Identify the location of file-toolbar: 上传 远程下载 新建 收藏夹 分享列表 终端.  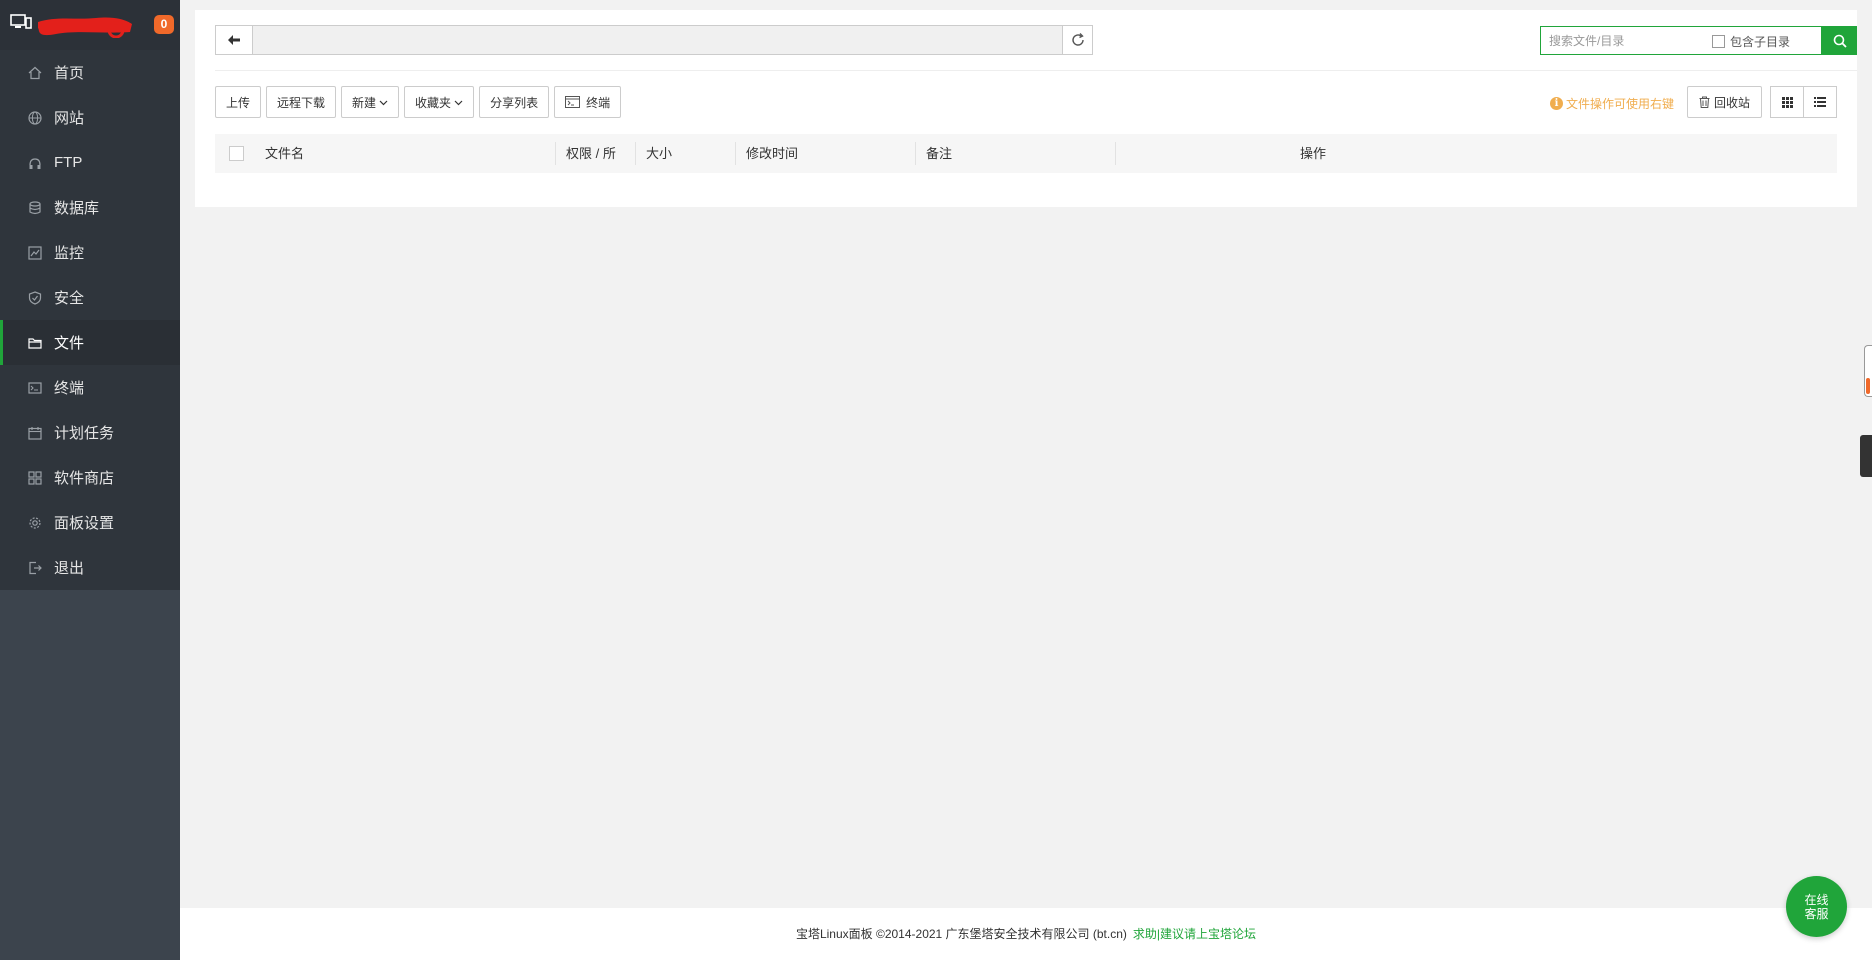
(420, 102).